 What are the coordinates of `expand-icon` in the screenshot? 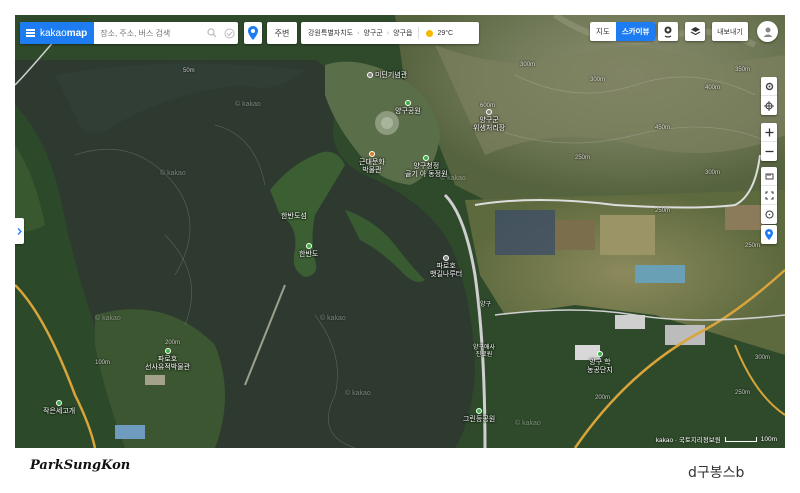 It's located at (769, 195).